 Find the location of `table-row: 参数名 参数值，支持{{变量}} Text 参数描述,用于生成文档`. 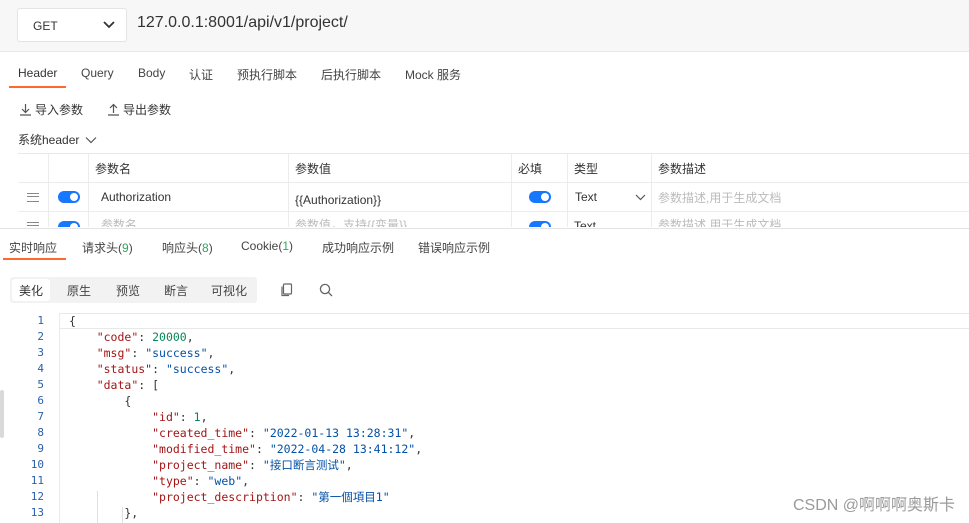

table-row: 参数名 参数值，支持{{变量}} Text 参数描述,用于生成文档 is located at coordinates (493, 219).